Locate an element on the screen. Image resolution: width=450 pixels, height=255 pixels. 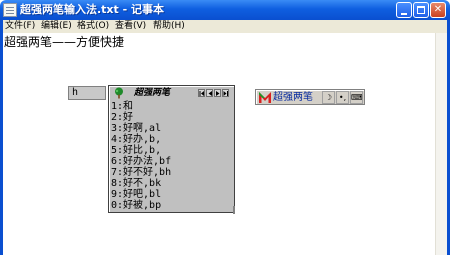
next-page-button is located at coordinates (217, 93).